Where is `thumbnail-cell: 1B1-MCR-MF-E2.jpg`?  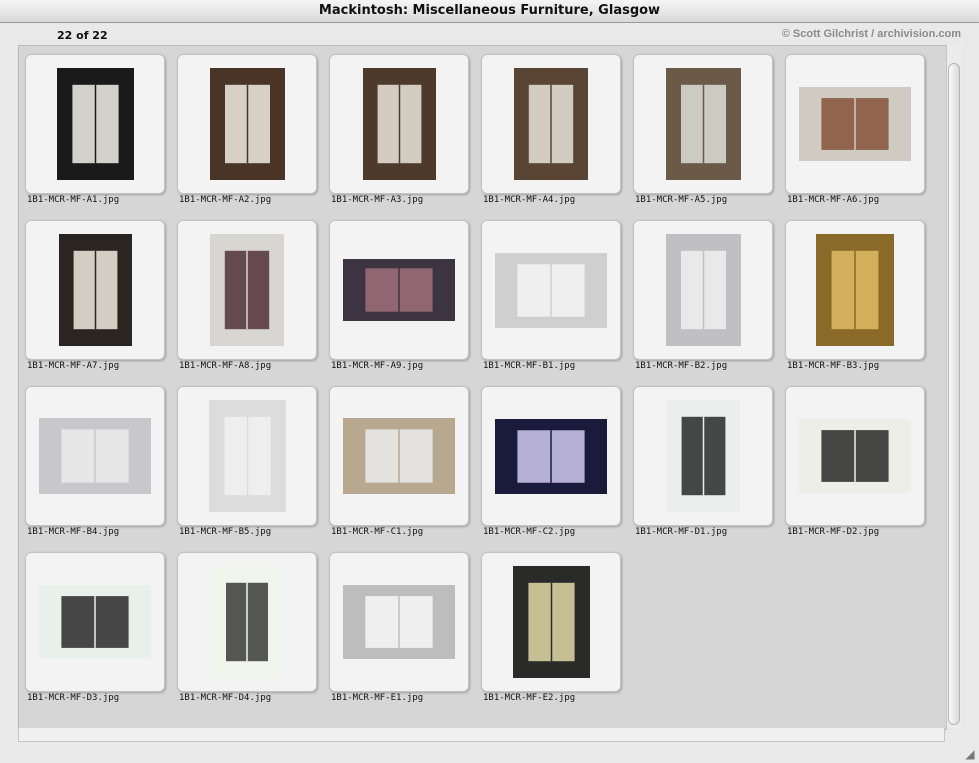 thumbnail-cell: 1B1-MCR-MF-E2.jpg is located at coordinates (548, 623).